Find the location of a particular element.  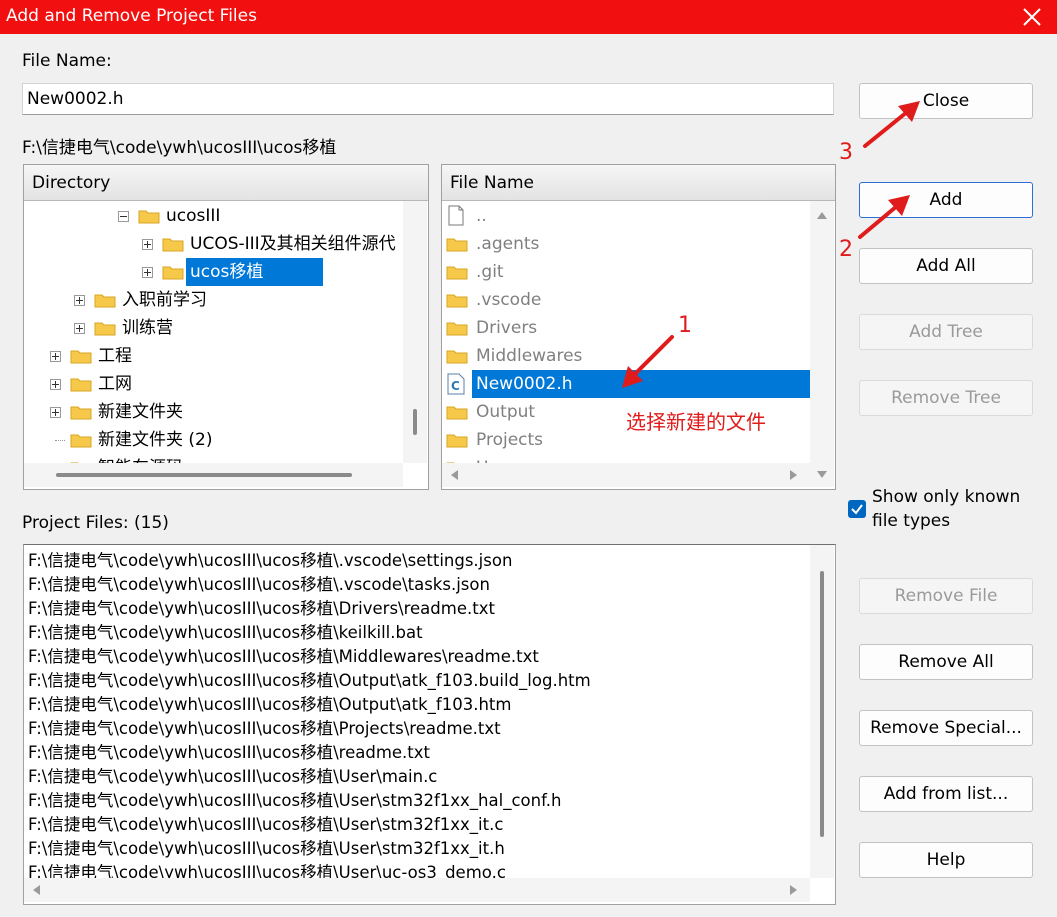

annotation-step-1-note: 选择新建的文件 is located at coordinates (696, 422).